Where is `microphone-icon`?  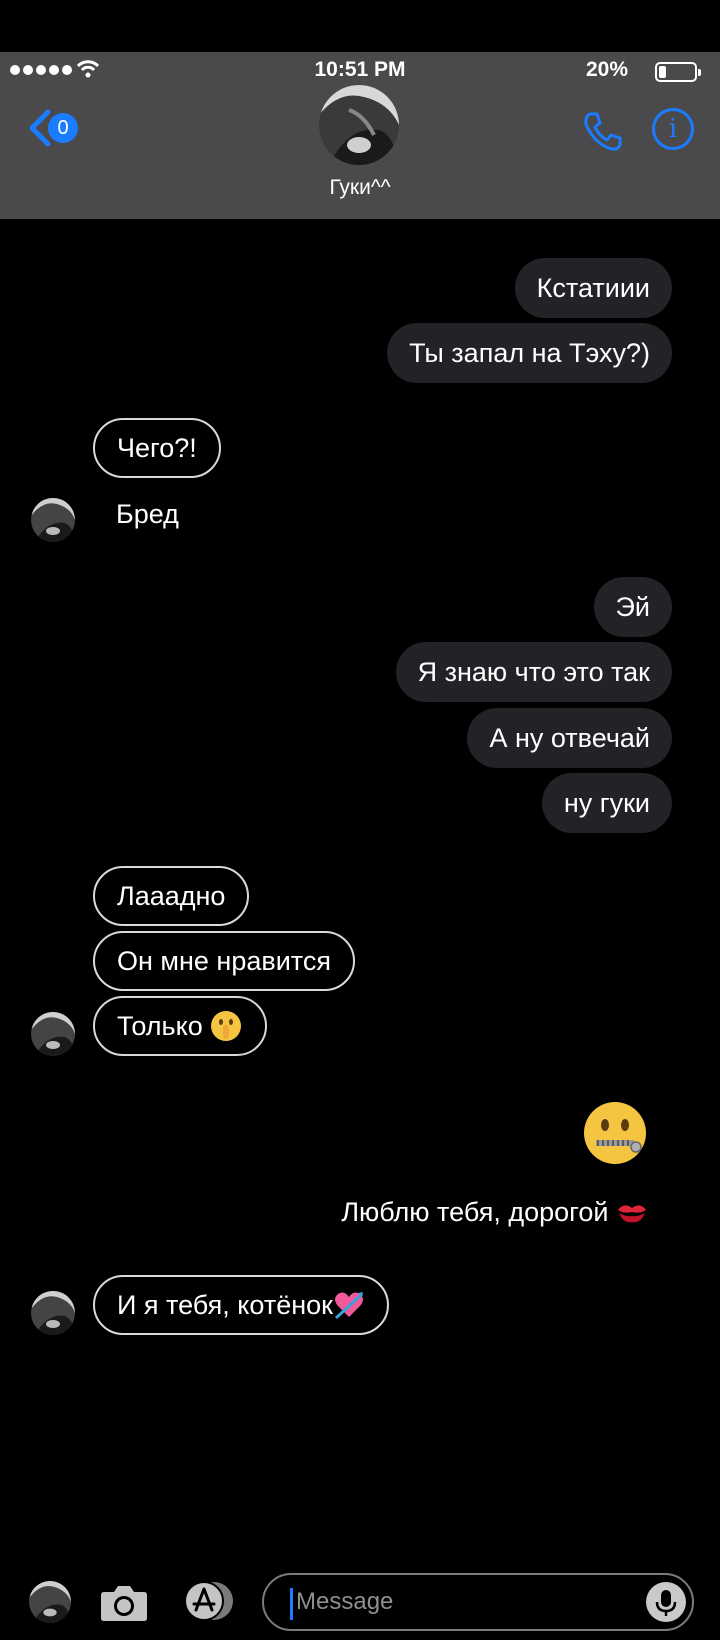
microphone-icon is located at coordinates (666, 1603).